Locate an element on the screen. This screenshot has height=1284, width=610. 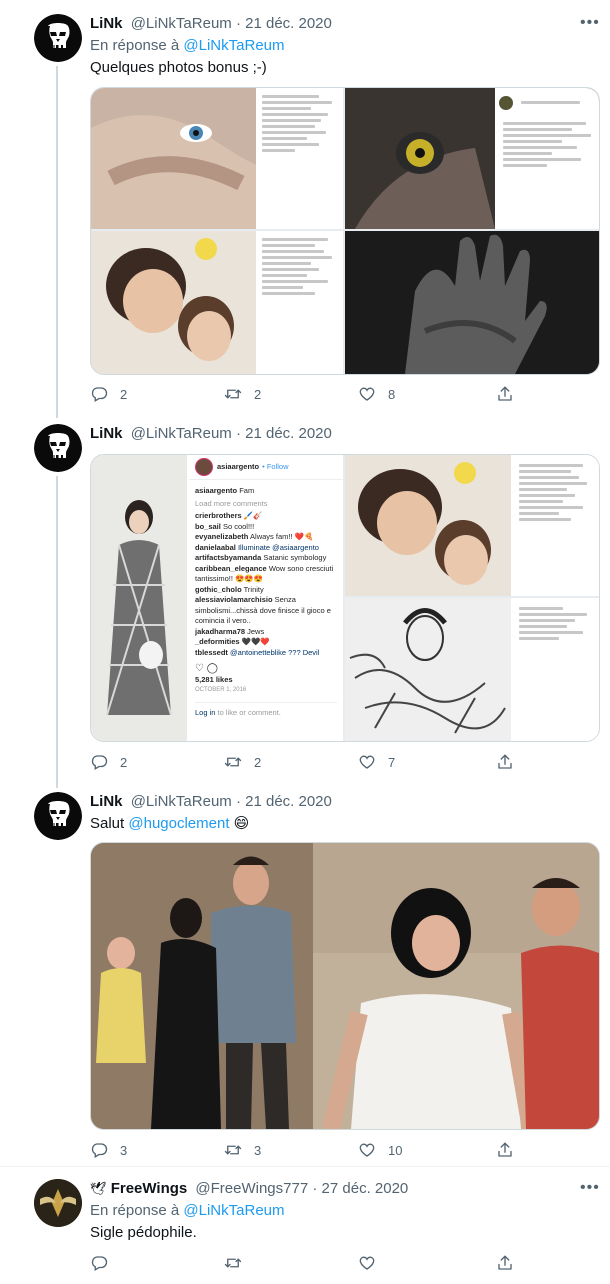
comment-user: crierbrothers is located at coordinates (218, 515).